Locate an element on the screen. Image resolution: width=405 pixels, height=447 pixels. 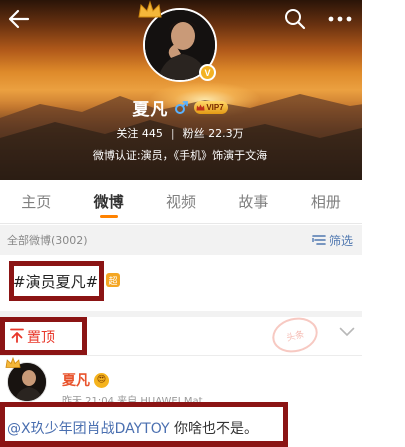
post-author: 夏凡 is located at coordinates (76, 380).